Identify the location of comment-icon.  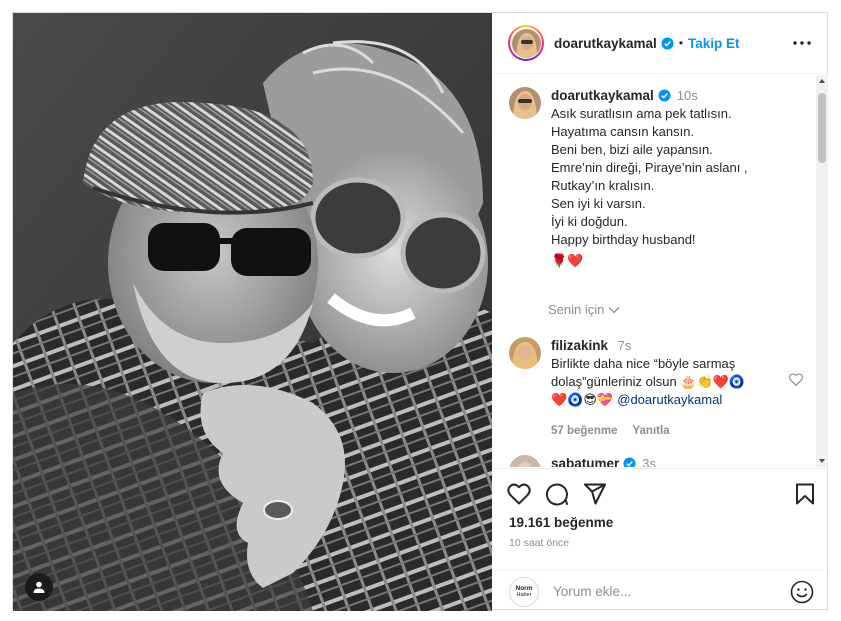
(556, 494).